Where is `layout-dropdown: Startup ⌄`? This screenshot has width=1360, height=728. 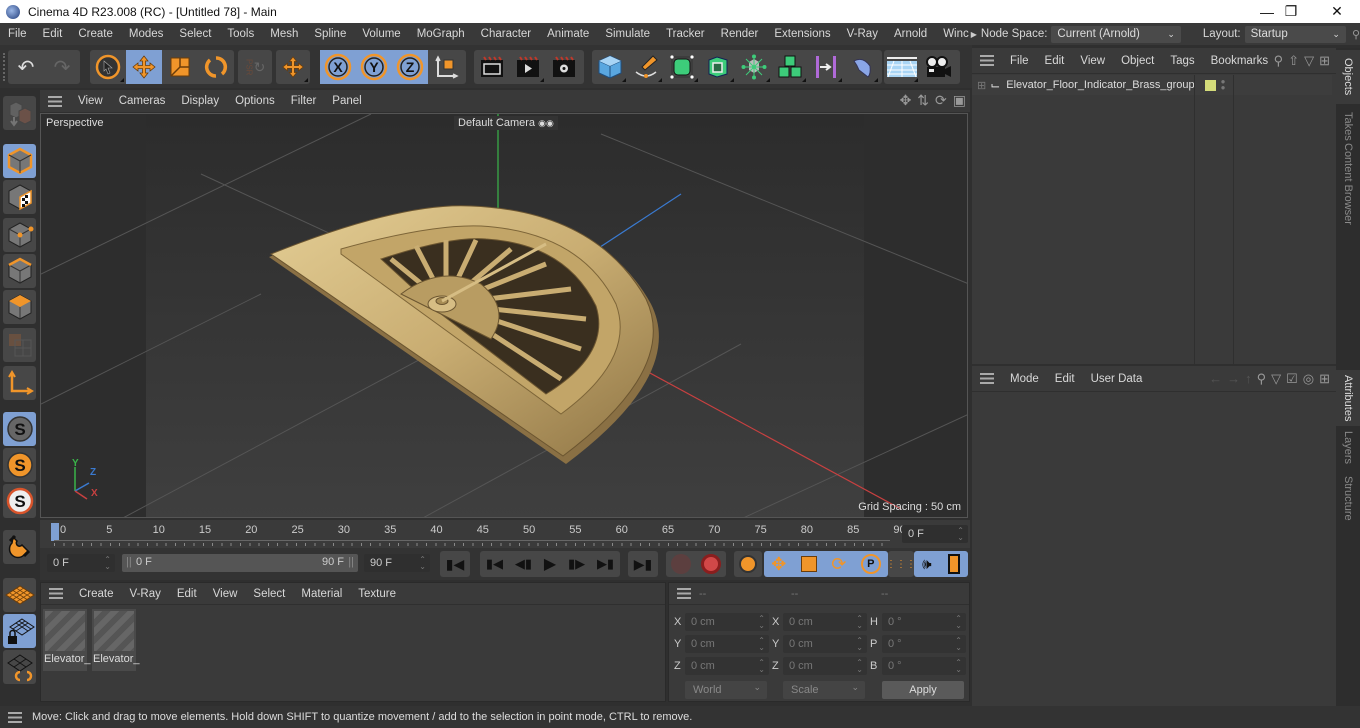 layout-dropdown: Startup ⌄ is located at coordinates (1295, 34).